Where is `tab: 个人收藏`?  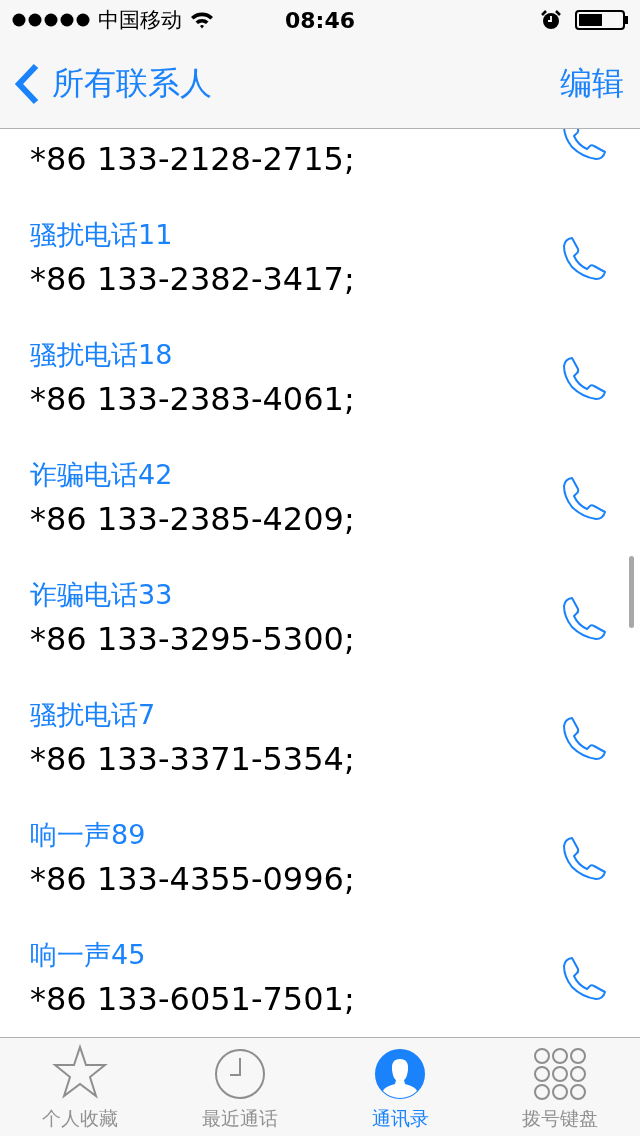 tab: 个人收藏 is located at coordinates (80, 1087).